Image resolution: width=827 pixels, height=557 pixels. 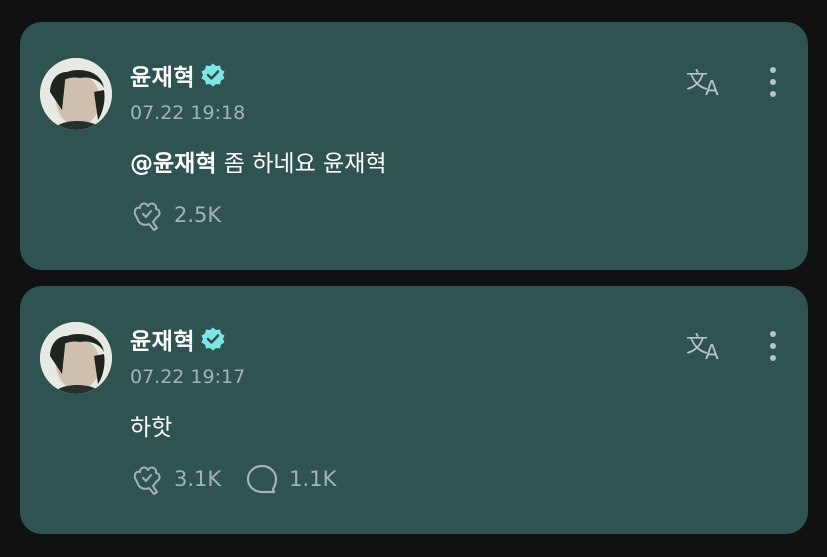 I want to click on like-count: 2.5K, so click(x=198, y=215).